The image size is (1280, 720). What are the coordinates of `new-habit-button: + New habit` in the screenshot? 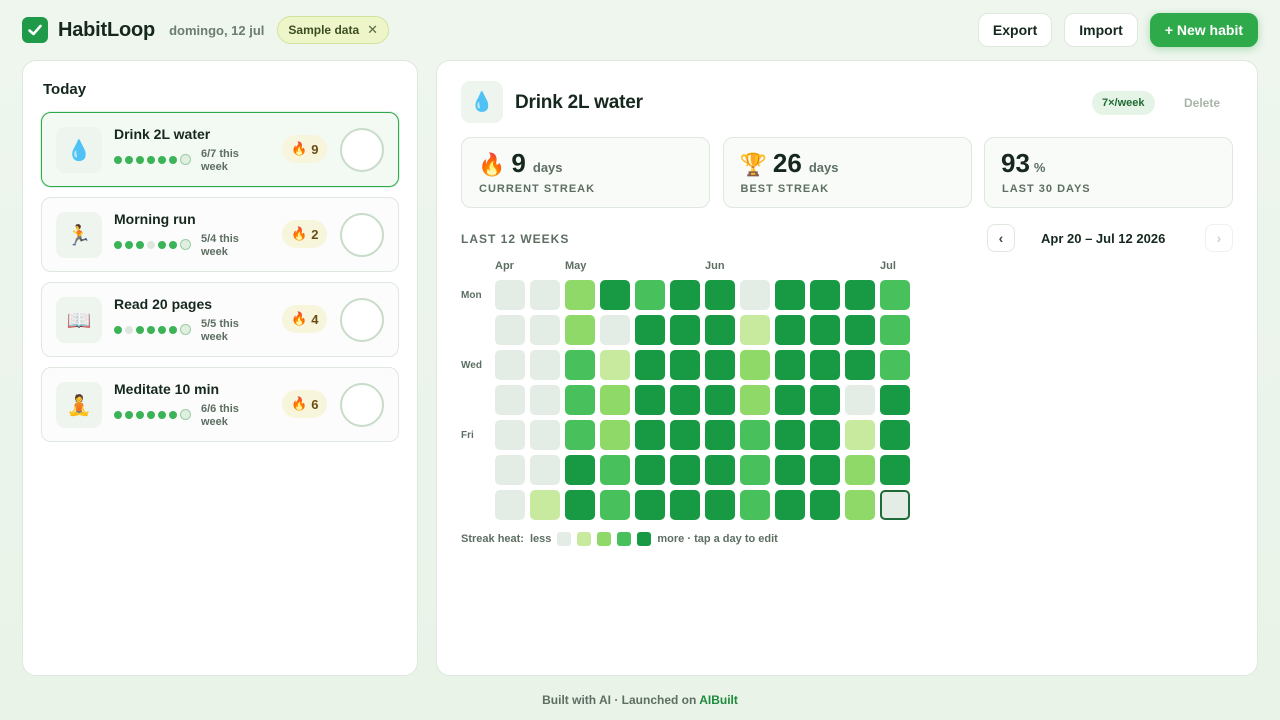 It's located at (1203, 30).